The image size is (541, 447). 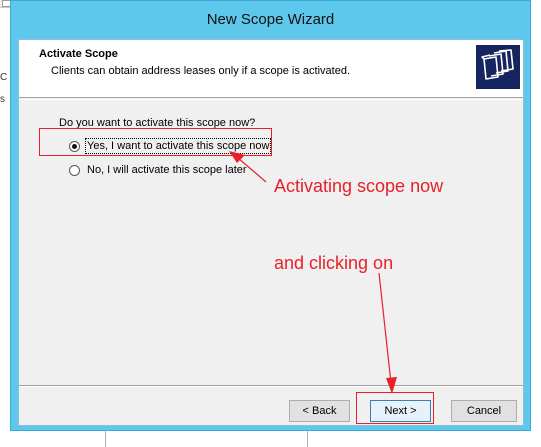 What do you see at coordinates (400, 411) in the screenshot?
I see `next-button: Next >` at bounding box center [400, 411].